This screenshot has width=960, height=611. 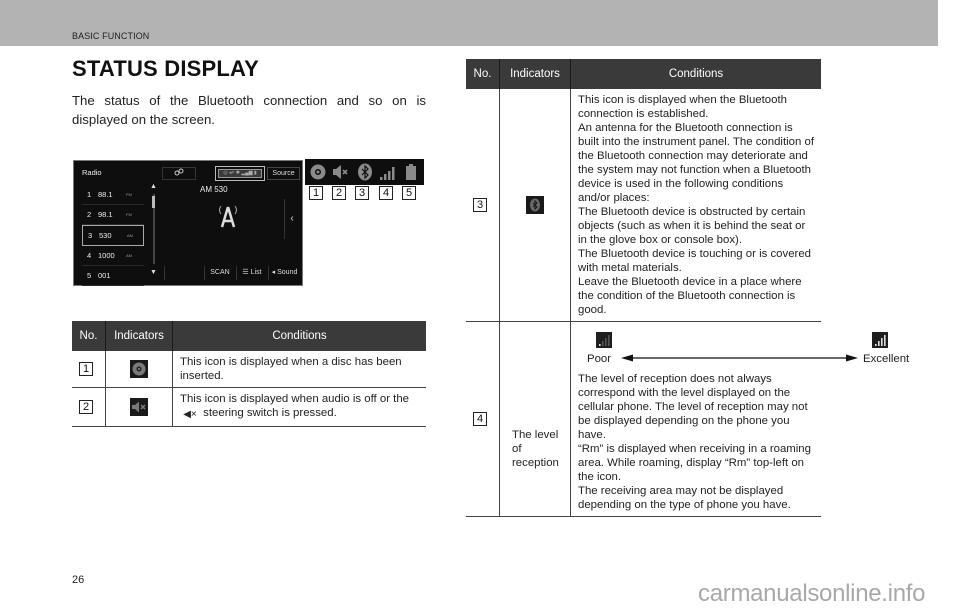 I want to click on indicator-text: The level of reception, so click(x=535, y=449).